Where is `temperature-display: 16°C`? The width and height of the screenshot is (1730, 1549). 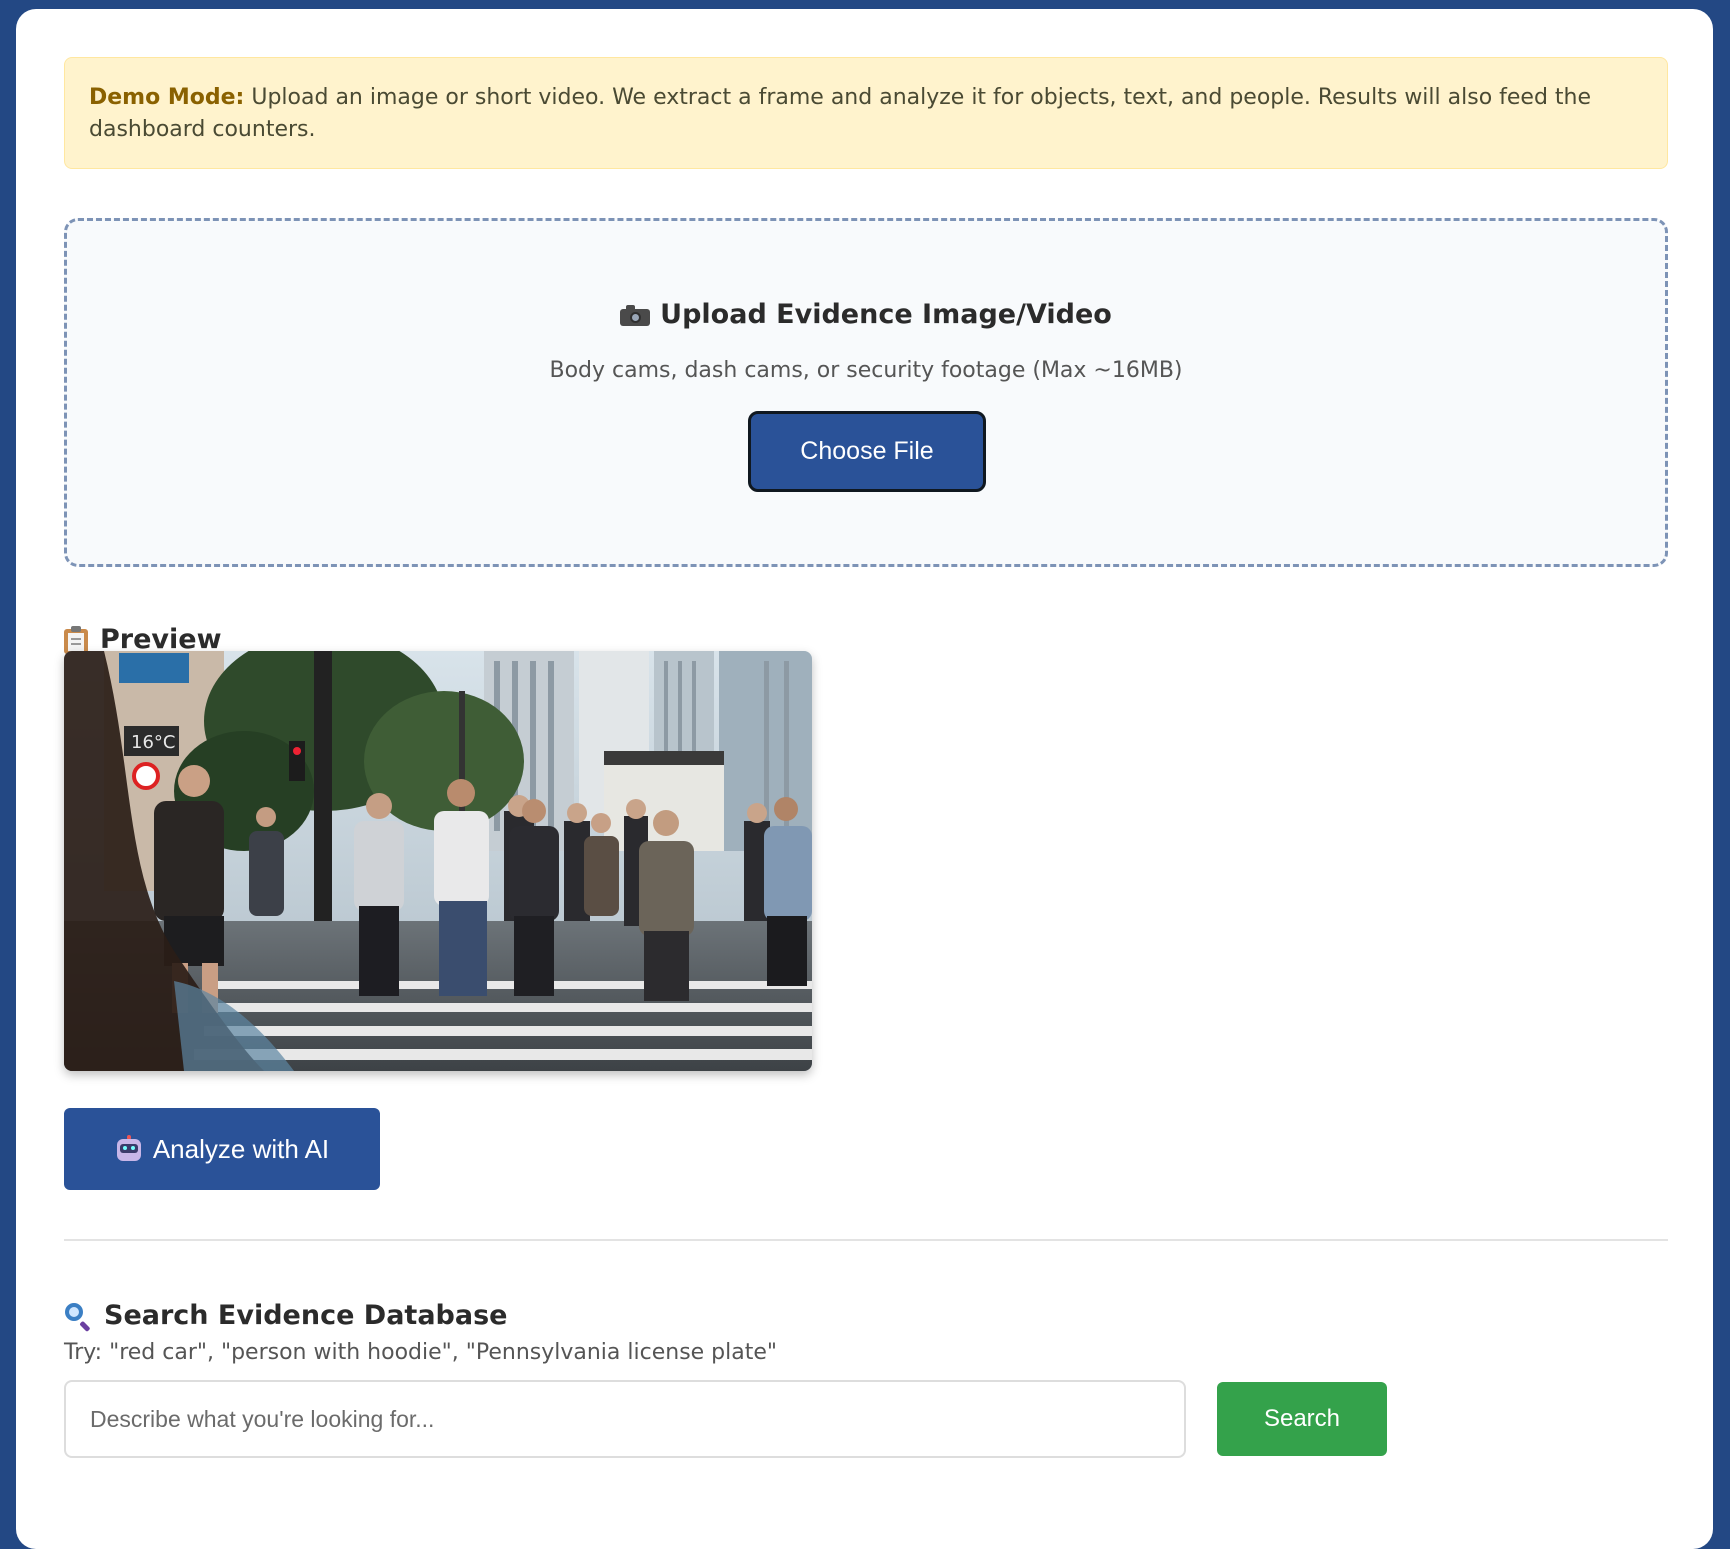 temperature-display: 16°C is located at coordinates (153, 742).